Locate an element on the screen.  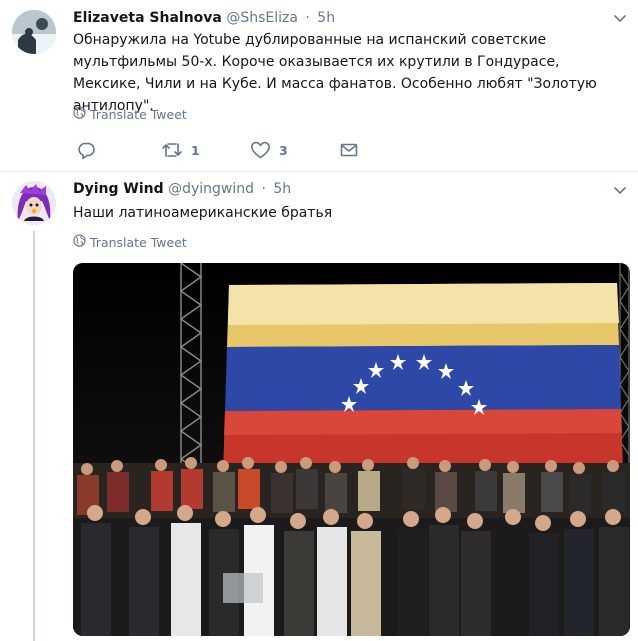
retweet-icon is located at coordinates (172, 150).